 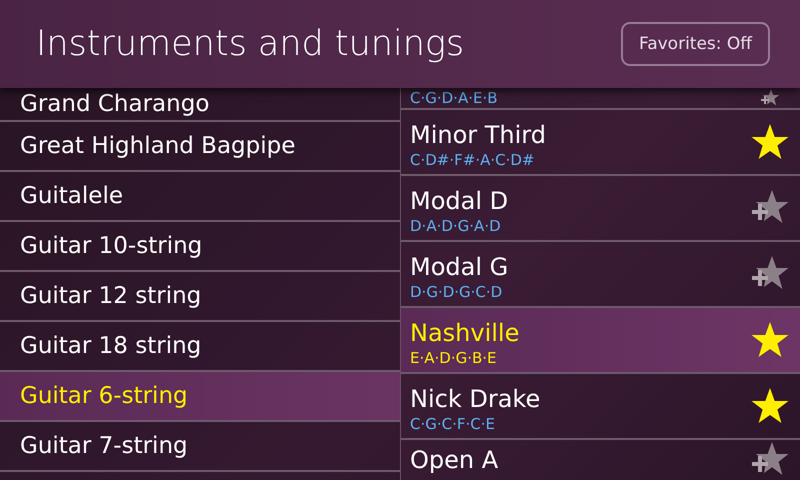 What do you see at coordinates (200, 297) in the screenshot?
I see `instrument-item: Guitar 12 string` at bounding box center [200, 297].